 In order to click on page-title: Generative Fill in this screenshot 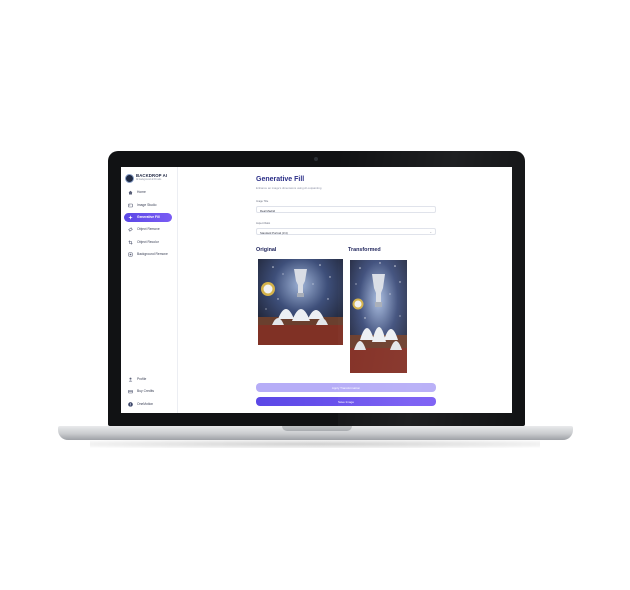, I will do `click(280, 179)`.